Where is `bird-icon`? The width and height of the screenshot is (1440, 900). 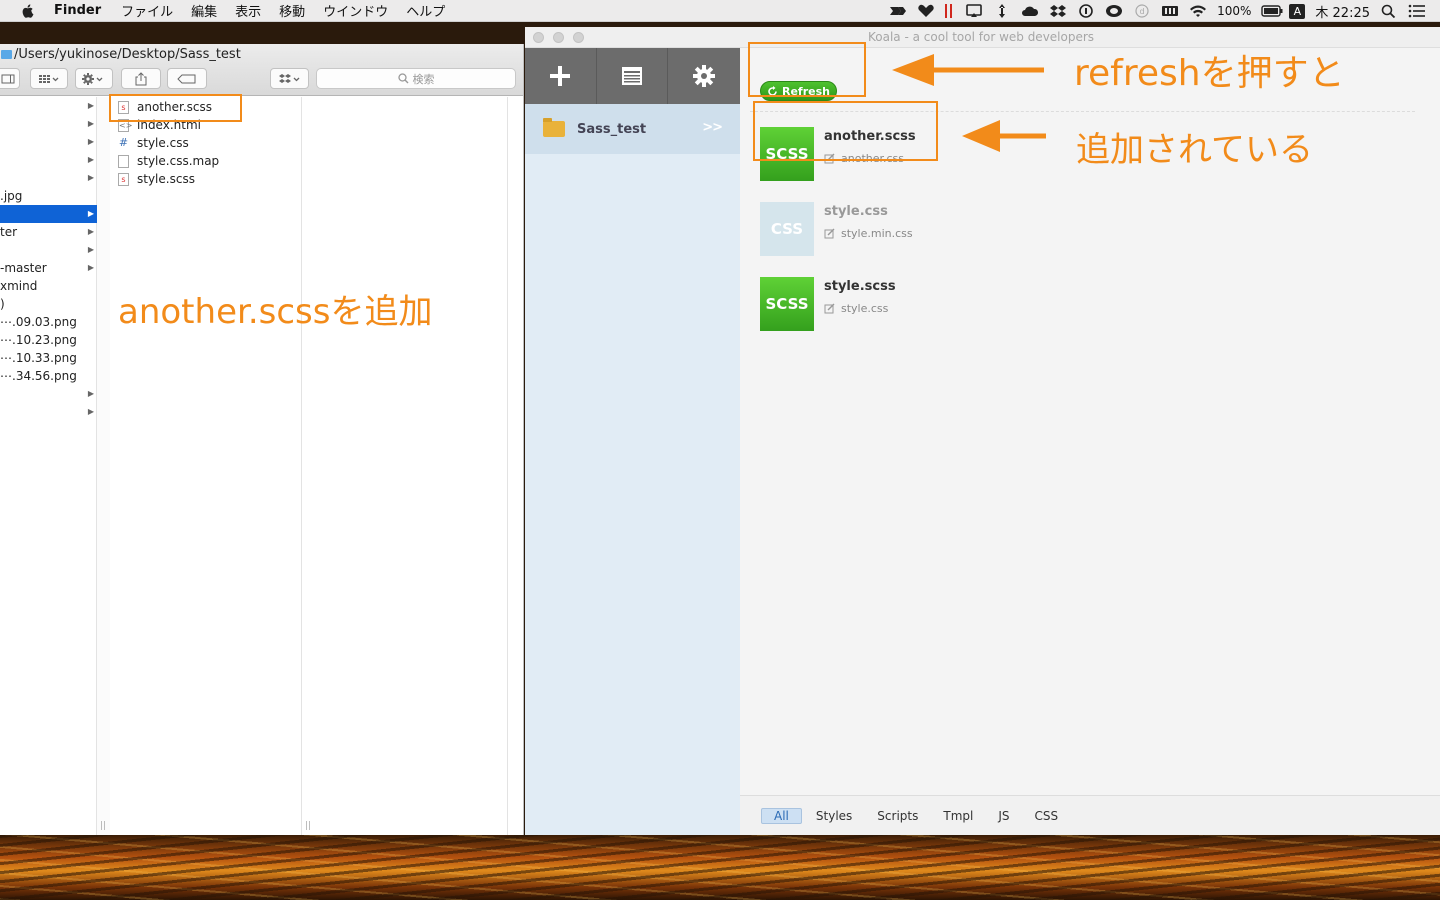 bird-icon is located at coordinates (898, 11).